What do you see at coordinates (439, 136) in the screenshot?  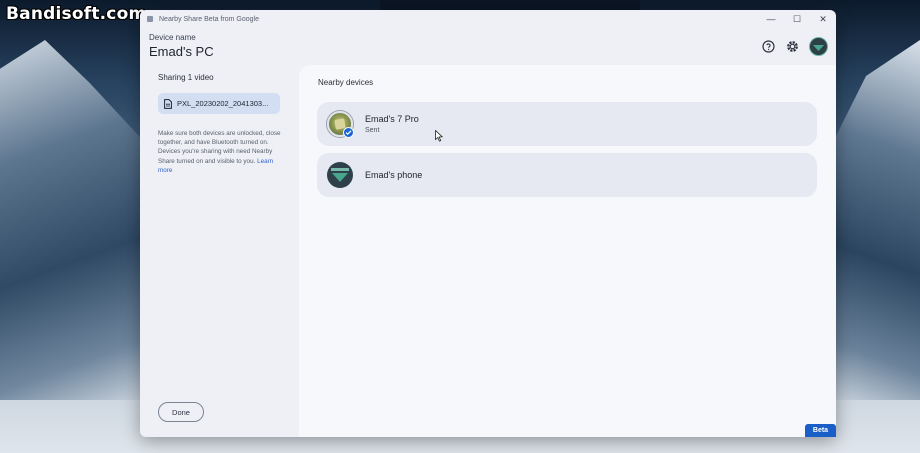 I see `mouse-cursor-icon` at bounding box center [439, 136].